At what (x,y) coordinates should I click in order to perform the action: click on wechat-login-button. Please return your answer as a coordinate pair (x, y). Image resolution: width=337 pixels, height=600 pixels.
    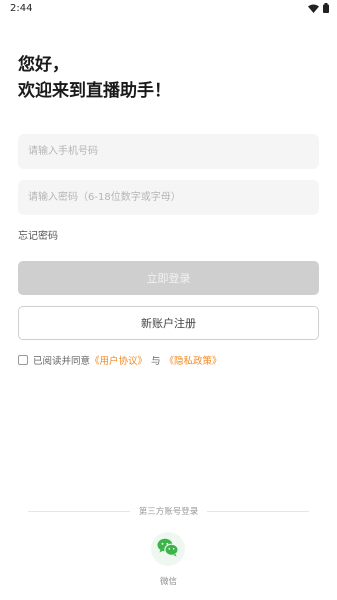
    Looking at the image, I should click on (168, 549).